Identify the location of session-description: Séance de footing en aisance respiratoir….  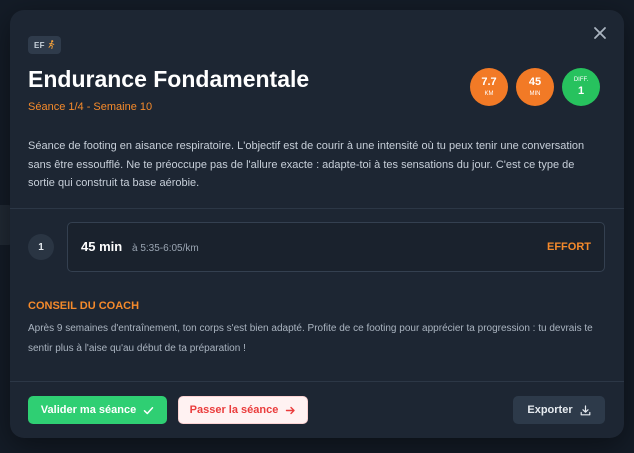
(306, 164).